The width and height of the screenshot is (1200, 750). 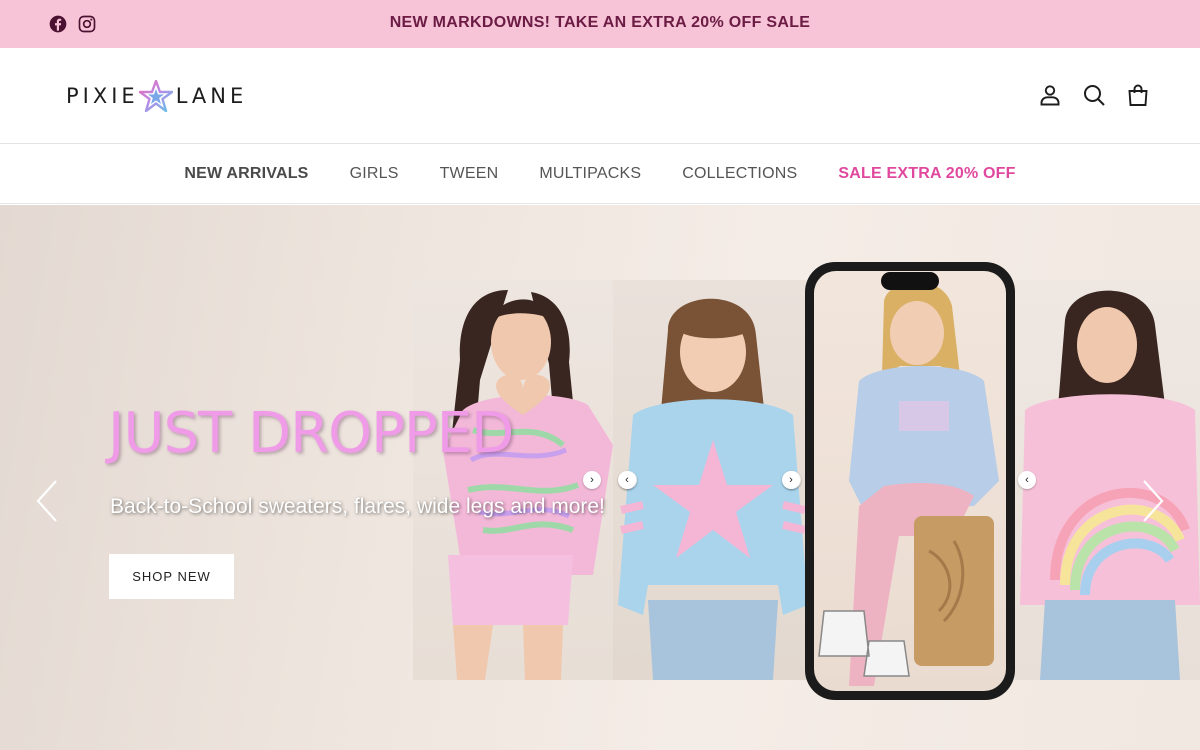 I want to click on hero-image-star-sweater: ‹ ›, so click(x=710, y=480).